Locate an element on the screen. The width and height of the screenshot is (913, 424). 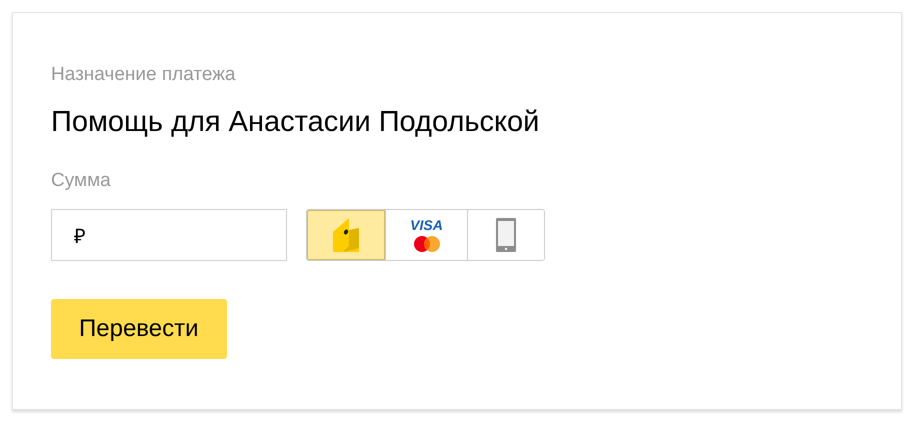
amount-field: ₽ is located at coordinates (169, 235).